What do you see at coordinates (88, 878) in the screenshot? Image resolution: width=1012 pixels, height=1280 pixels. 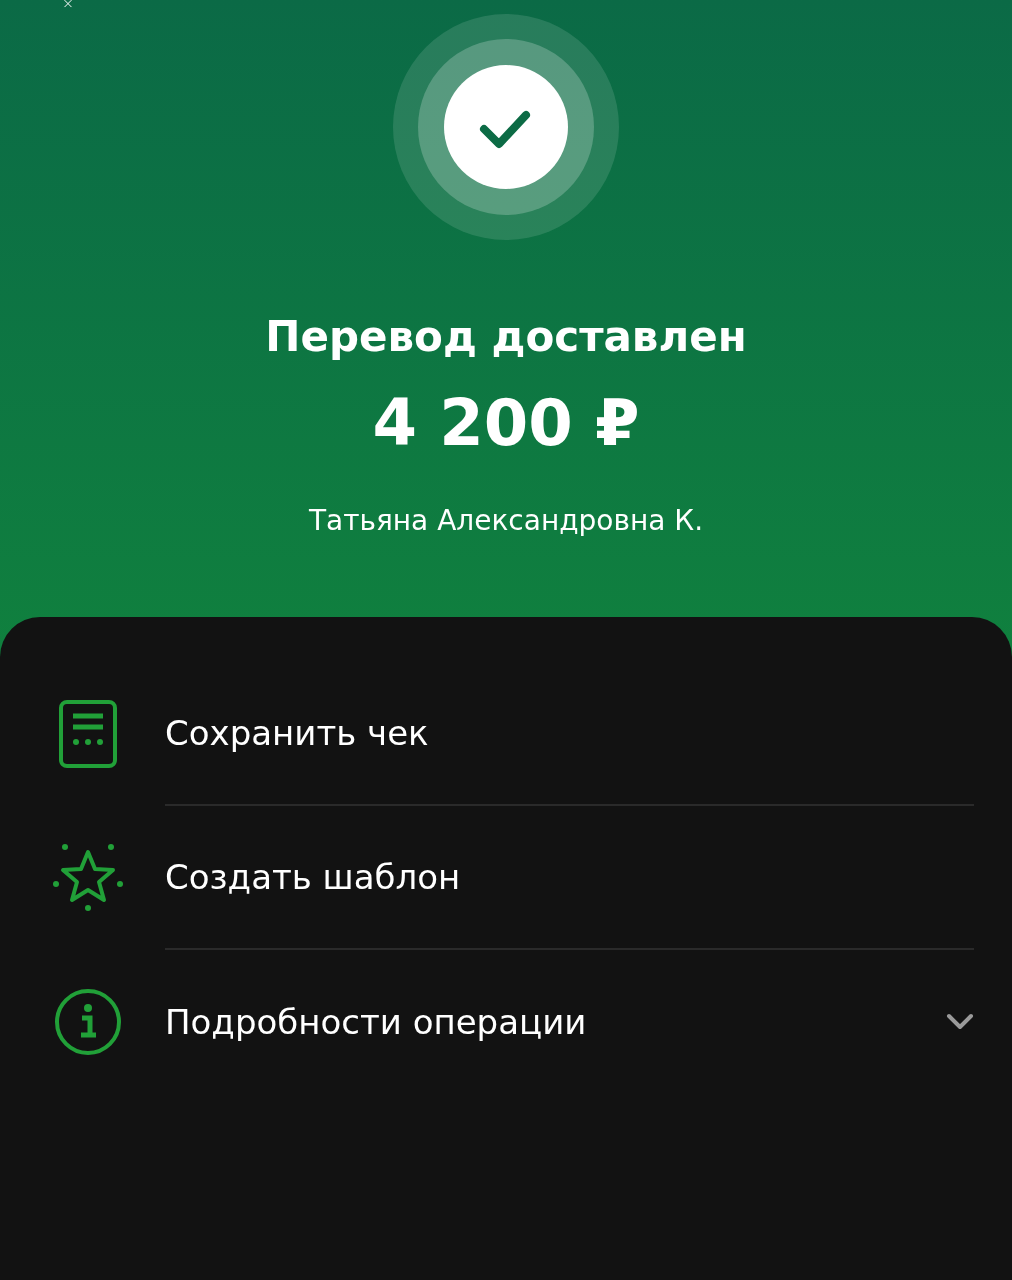 I see `star-icon` at bounding box center [88, 878].